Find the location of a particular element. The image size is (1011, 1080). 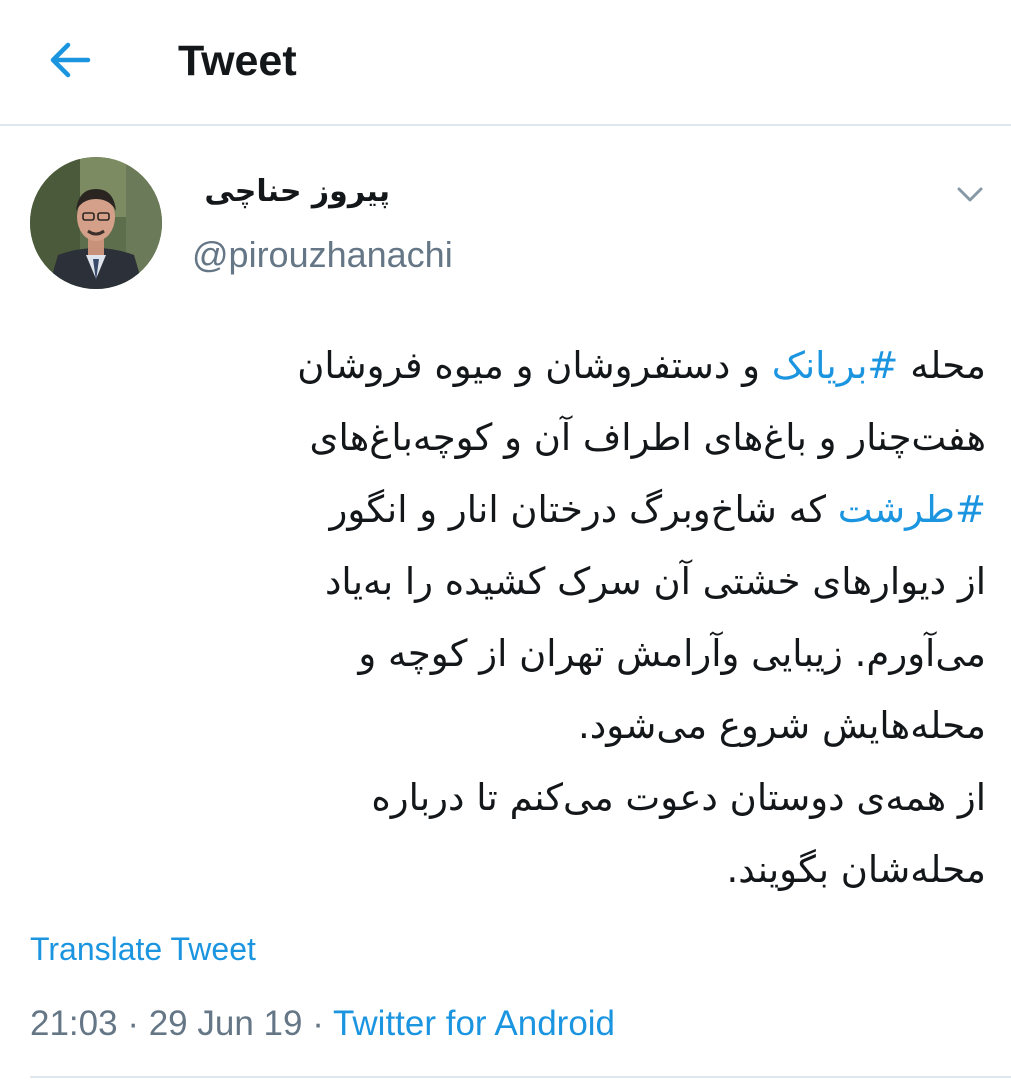

tweet-line: می‌آورم. زیبایی وآرامش تهران از کوچه و is located at coordinates (503, 654).